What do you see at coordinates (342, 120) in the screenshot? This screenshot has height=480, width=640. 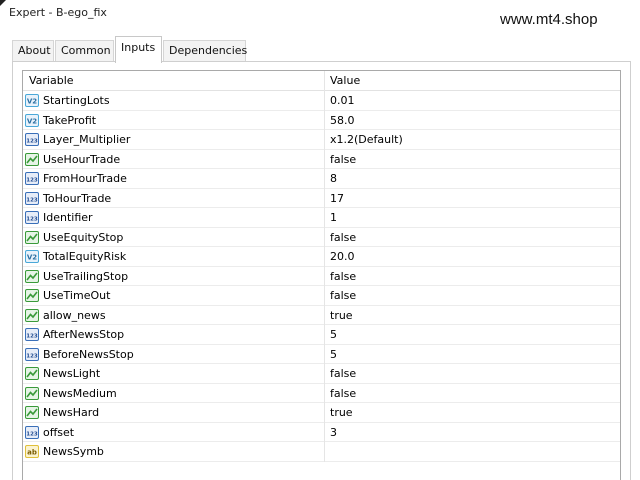 I see `variable-value: 58.0` at bounding box center [342, 120].